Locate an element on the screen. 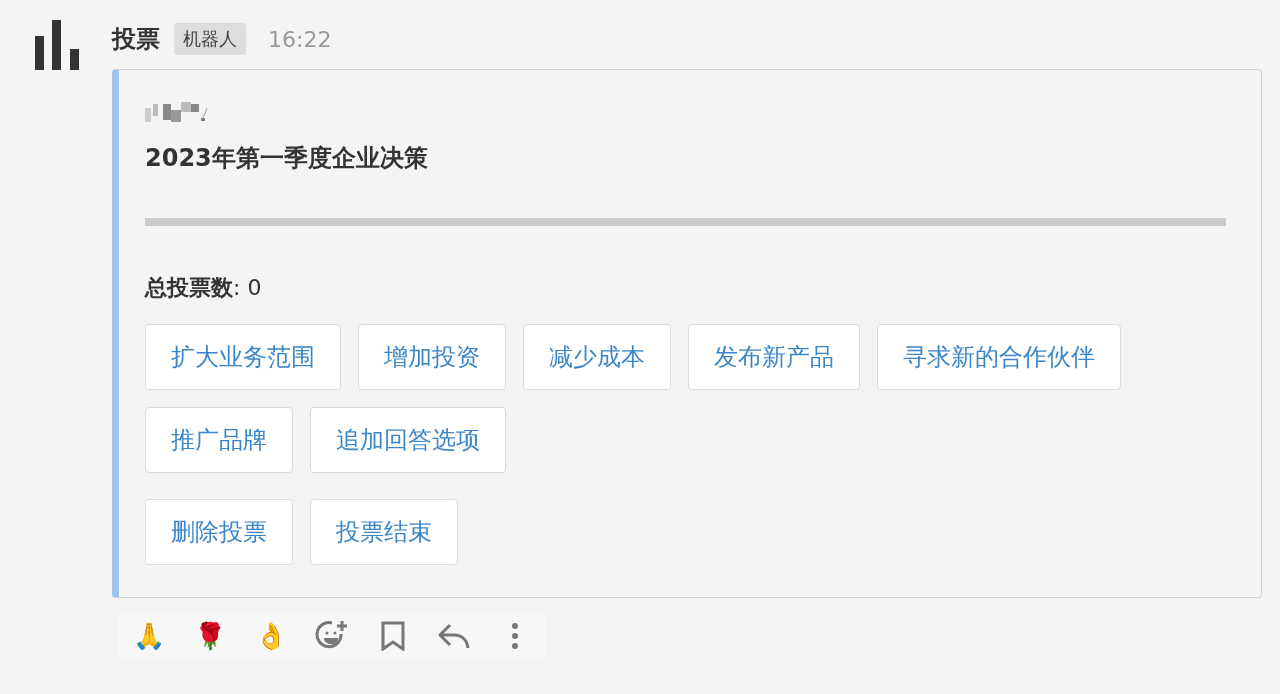 The image size is (1280, 694). more-icon is located at coordinates (515, 636).